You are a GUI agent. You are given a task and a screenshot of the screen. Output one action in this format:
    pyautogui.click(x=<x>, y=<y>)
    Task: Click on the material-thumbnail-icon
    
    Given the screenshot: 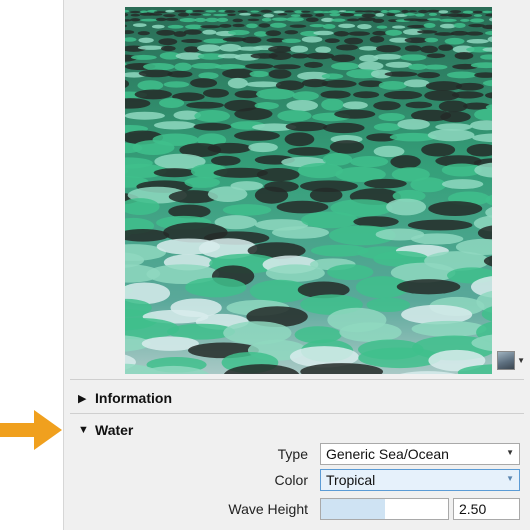 What is the action you would take?
    pyautogui.click(x=506, y=360)
    